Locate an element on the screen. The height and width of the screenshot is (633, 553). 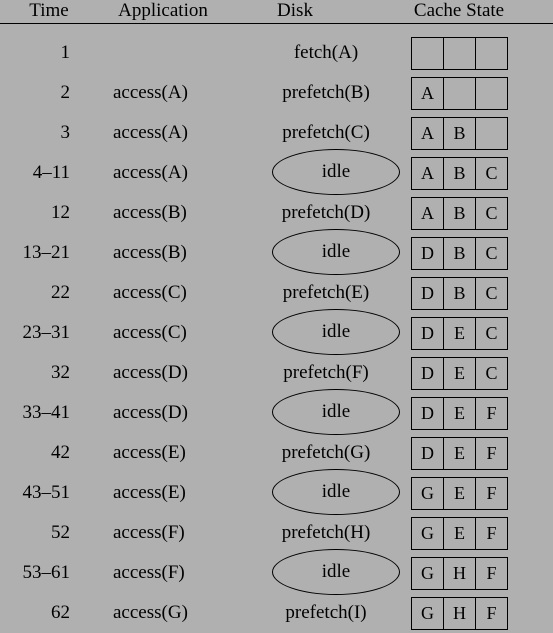
cell-application is located at coordinates (183, 53).